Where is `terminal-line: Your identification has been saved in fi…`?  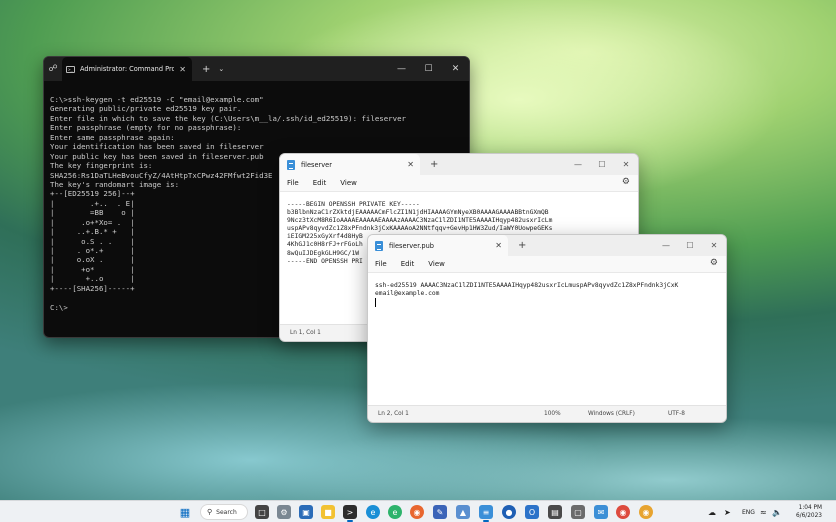
terminal-line: Your identification has been saved in fi… is located at coordinates (157, 147).